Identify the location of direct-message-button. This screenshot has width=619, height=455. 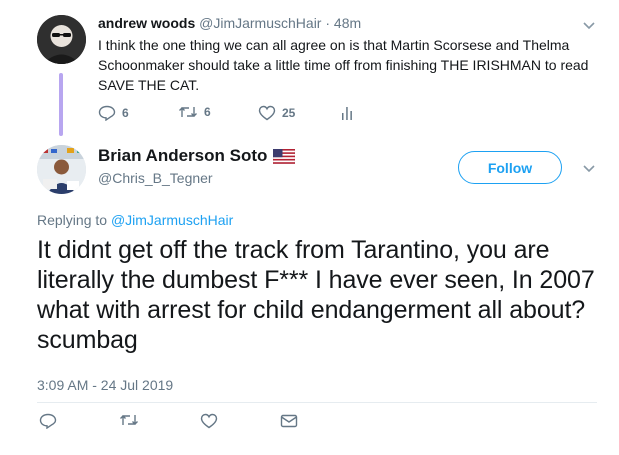
(289, 421).